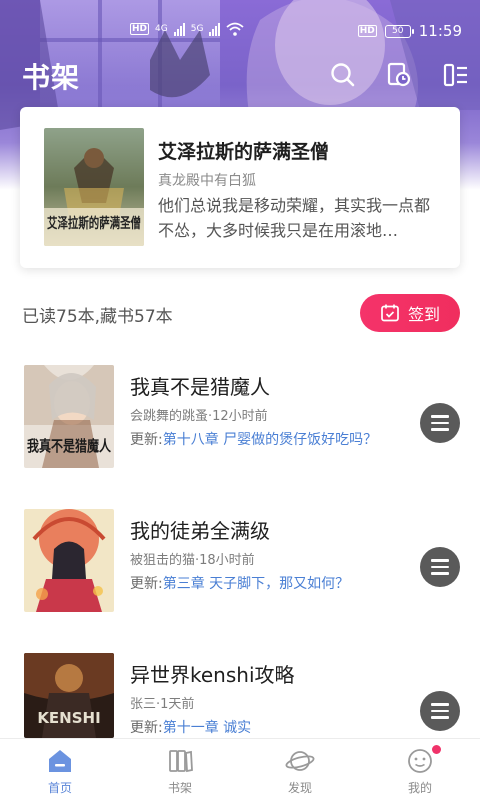  What do you see at coordinates (440, 31) in the screenshot?
I see `clock: 11:59` at bounding box center [440, 31].